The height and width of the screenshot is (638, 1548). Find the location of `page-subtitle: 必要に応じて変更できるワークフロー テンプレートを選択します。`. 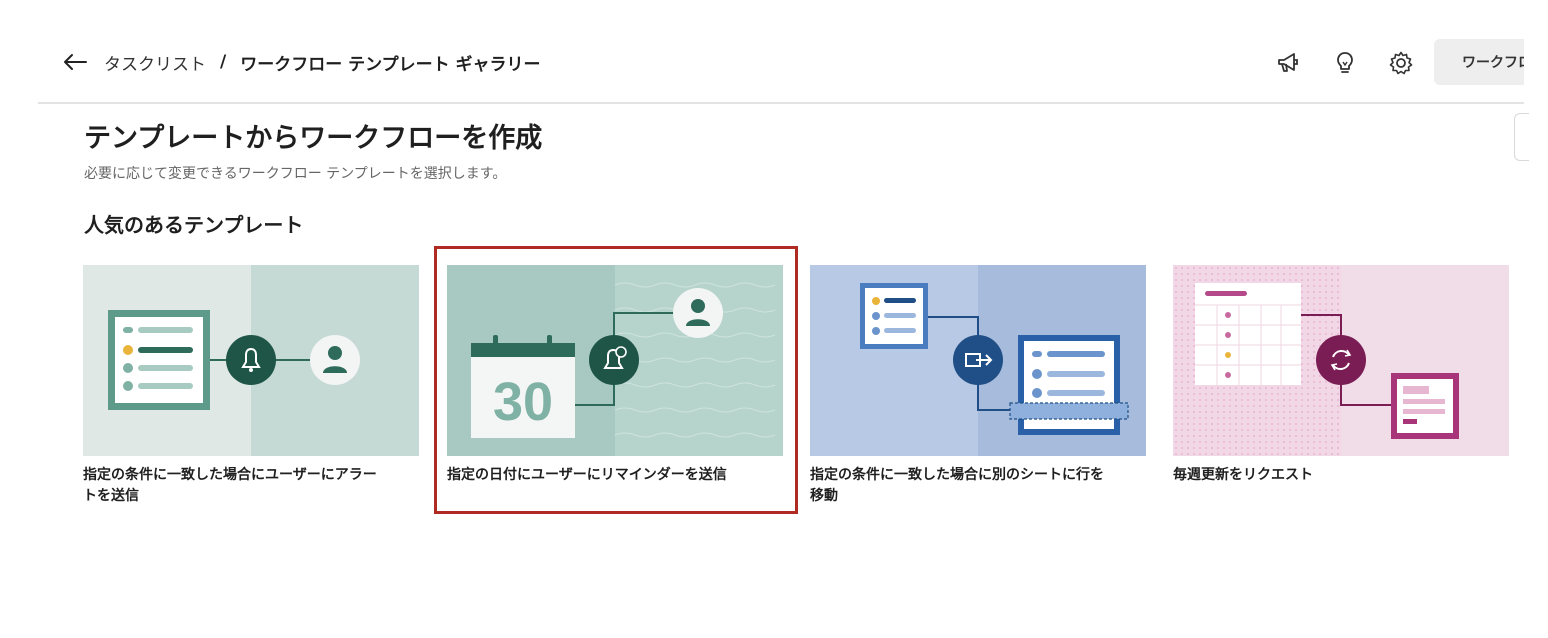

page-subtitle: 必要に応じて変更できるワークフロー テンプレートを選択します。 is located at coordinates (295, 174).